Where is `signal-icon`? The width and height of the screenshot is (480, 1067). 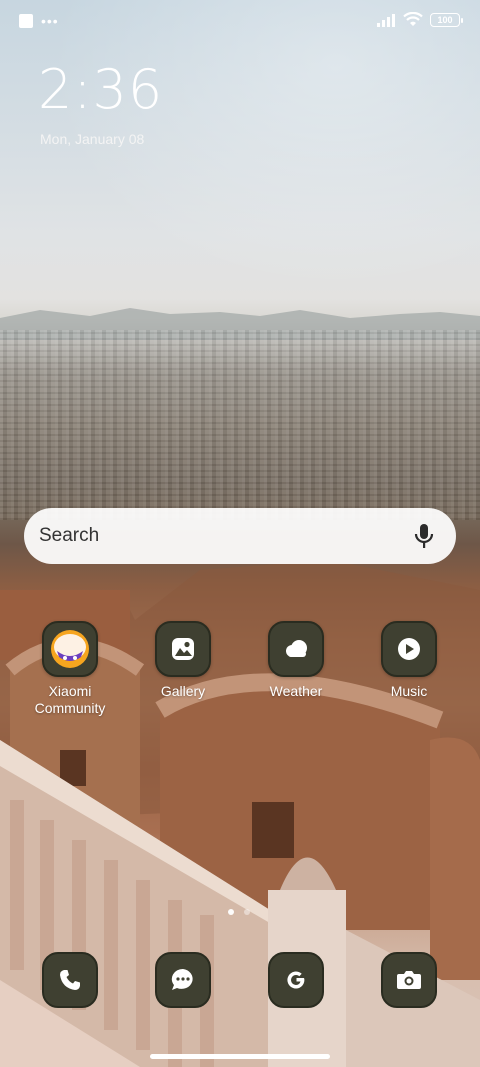 signal-icon is located at coordinates (386, 20).